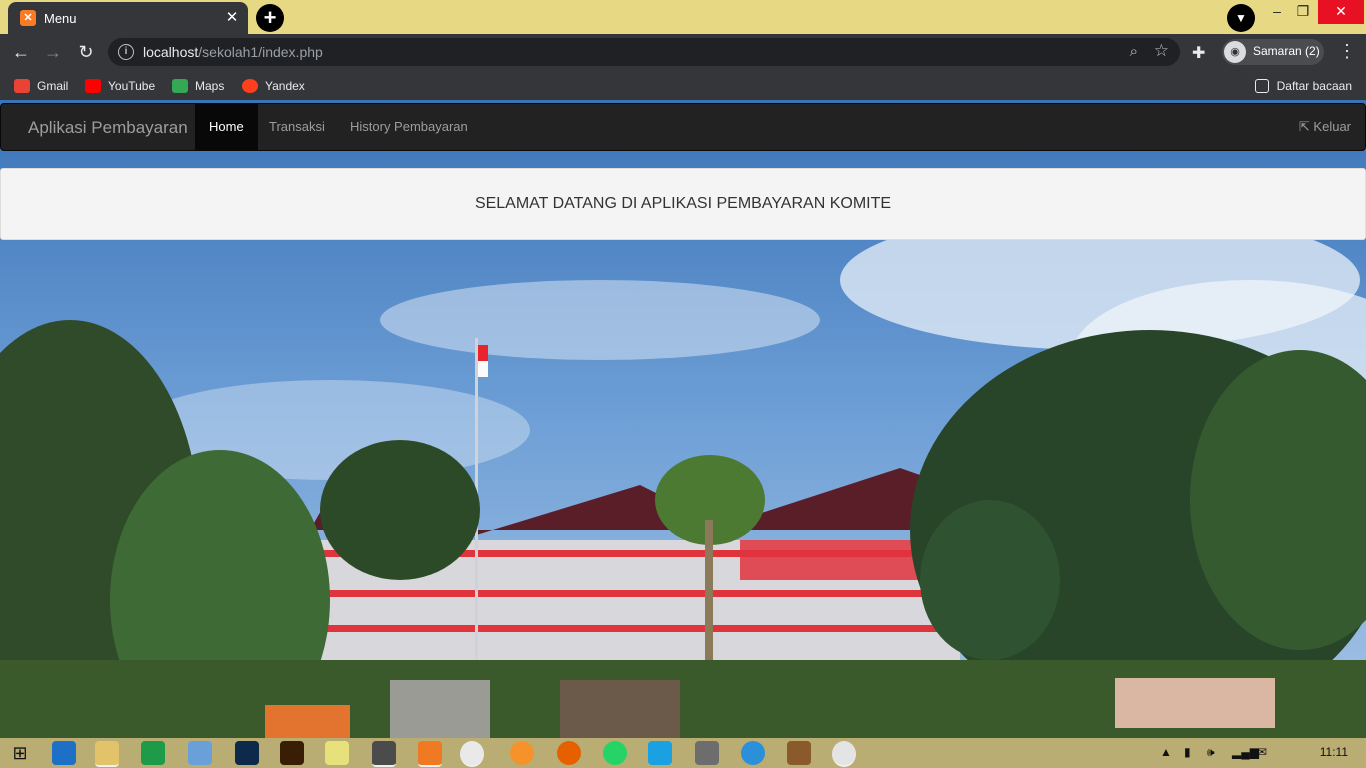 The height and width of the screenshot is (768, 1366). Describe the element at coordinates (384, 754) in the screenshot. I see `sublime-text-icon` at that location.